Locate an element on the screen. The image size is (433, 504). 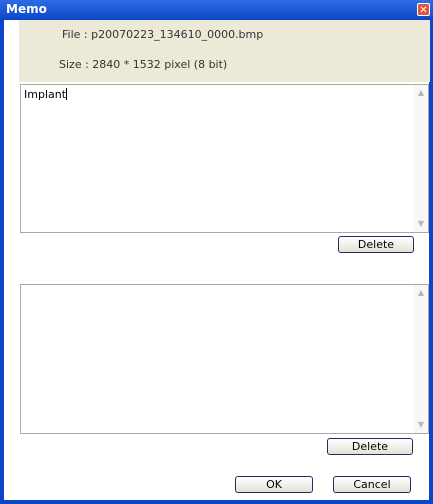
close-button: ✕ is located at coordinates (423, 9).